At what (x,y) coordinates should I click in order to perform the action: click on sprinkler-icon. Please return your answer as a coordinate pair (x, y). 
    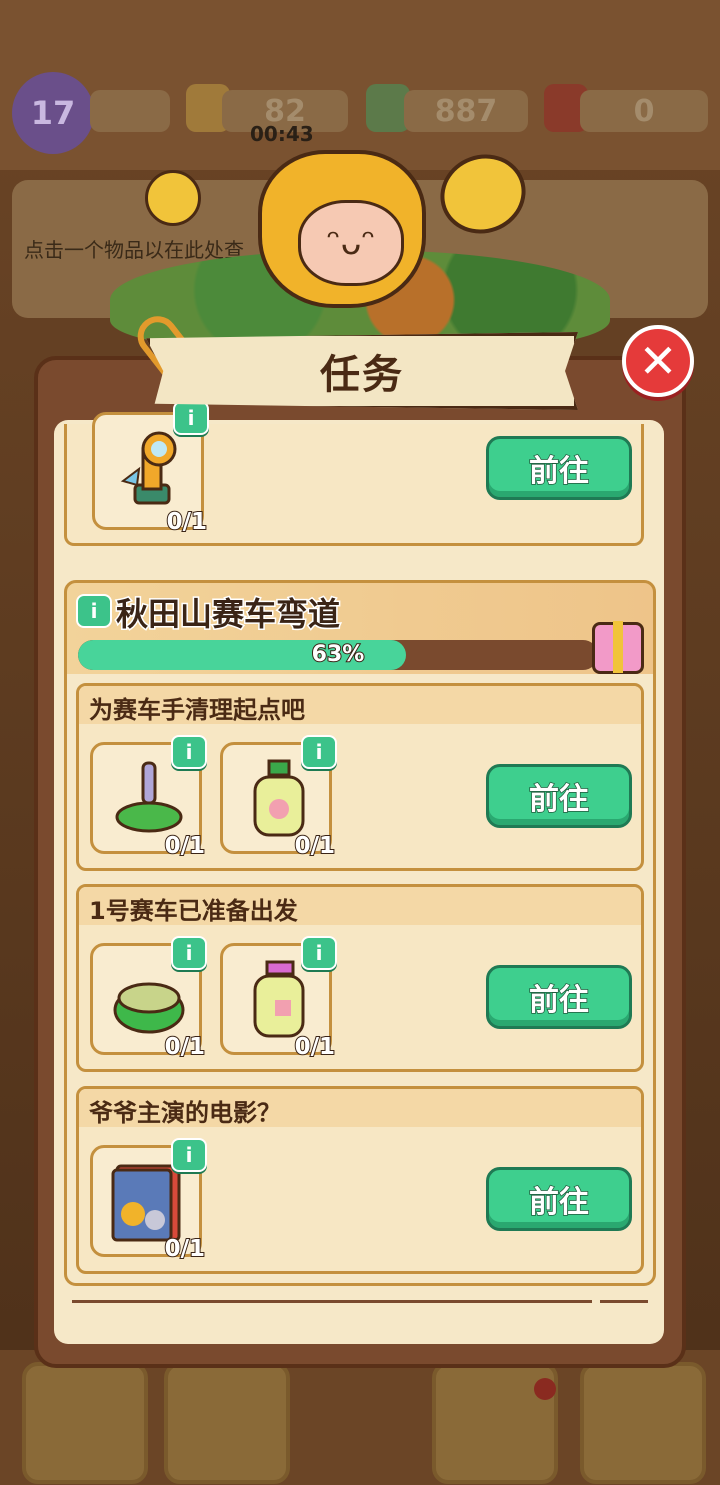
    Looking at the image, I should click on (148, 468).